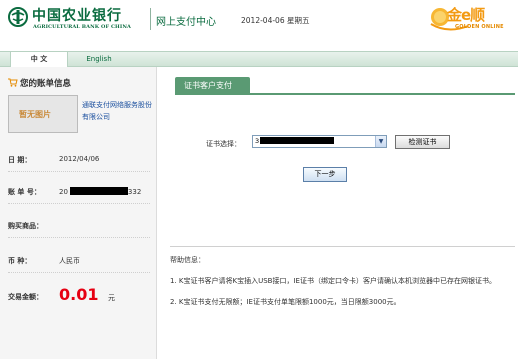 Image resolution: width=518 pixels, height=359 pixels. Describe the element at coordinates (422, 142) in the screenshot. I see `check-cert-button: 检测证书` at that location.